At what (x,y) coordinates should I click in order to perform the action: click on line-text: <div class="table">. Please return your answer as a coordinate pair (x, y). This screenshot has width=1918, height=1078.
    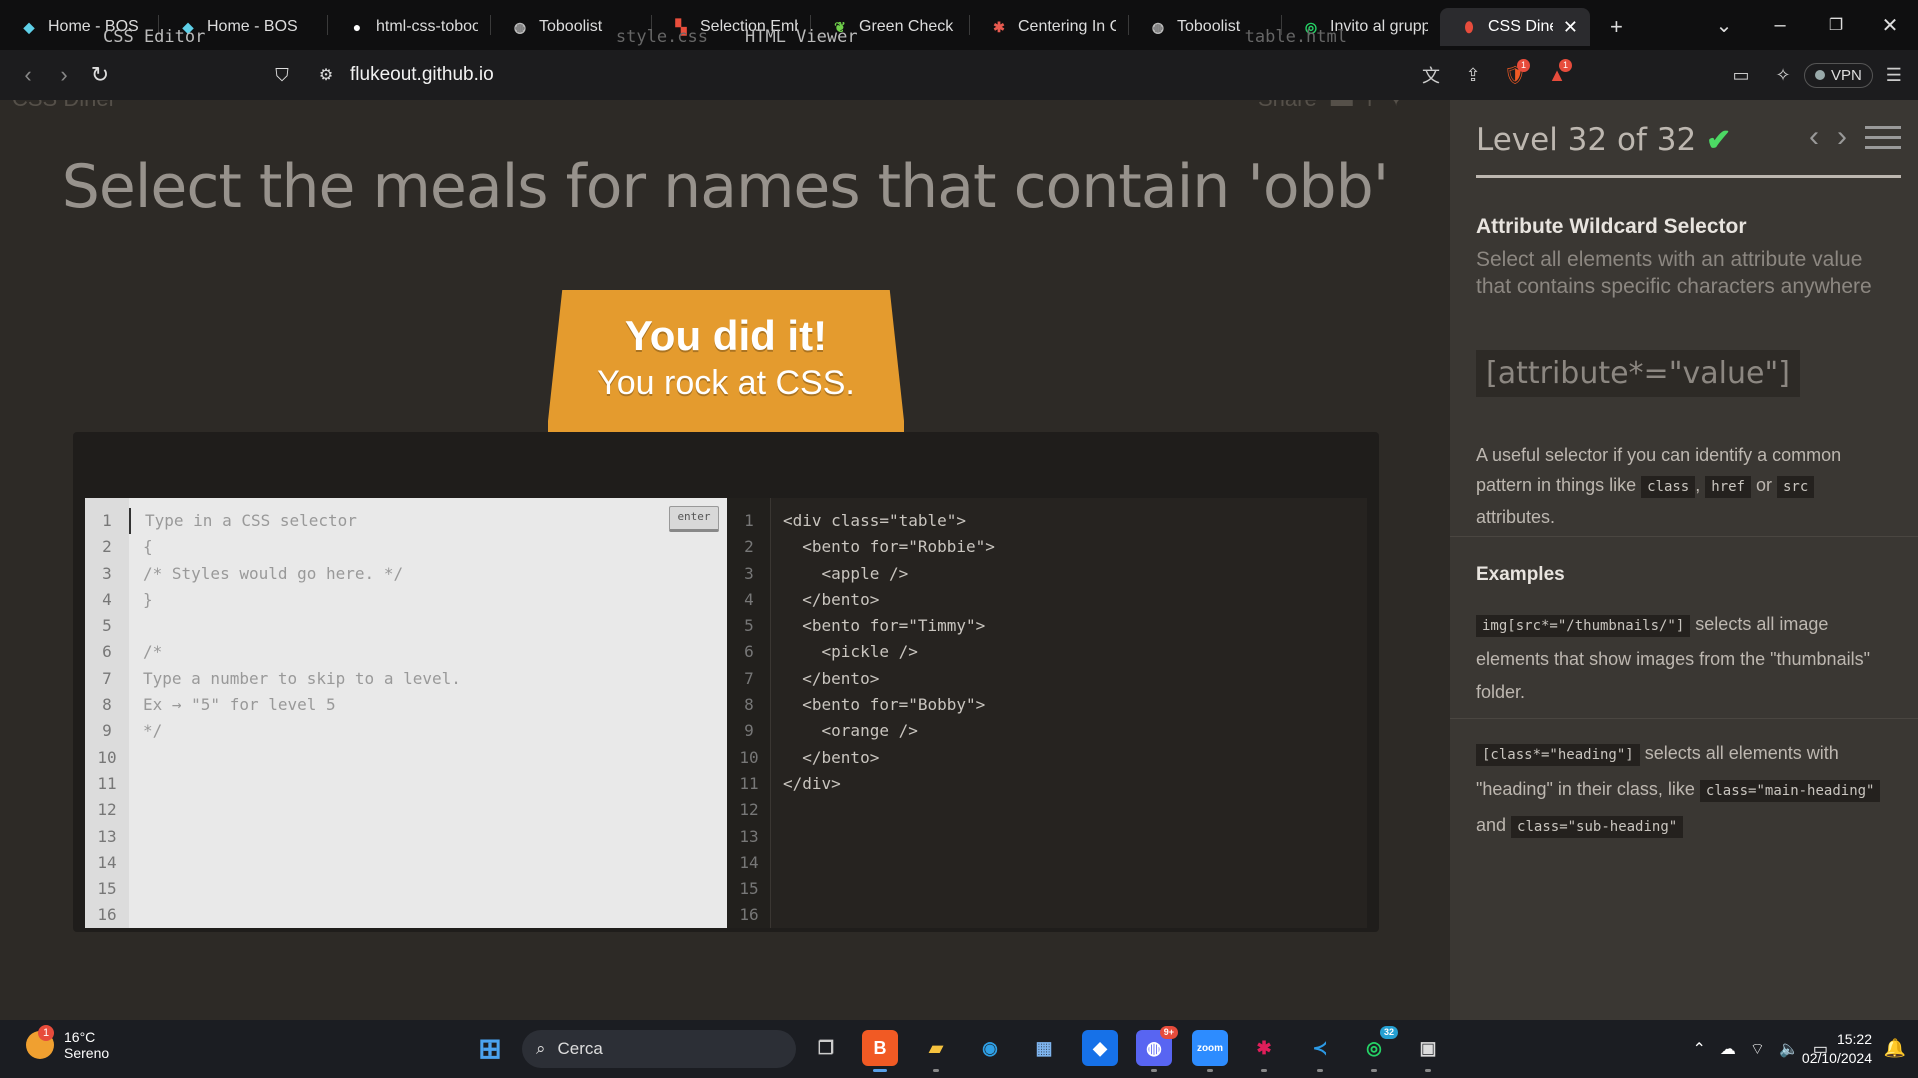
    Looking at the image, I should click on (875, 520).